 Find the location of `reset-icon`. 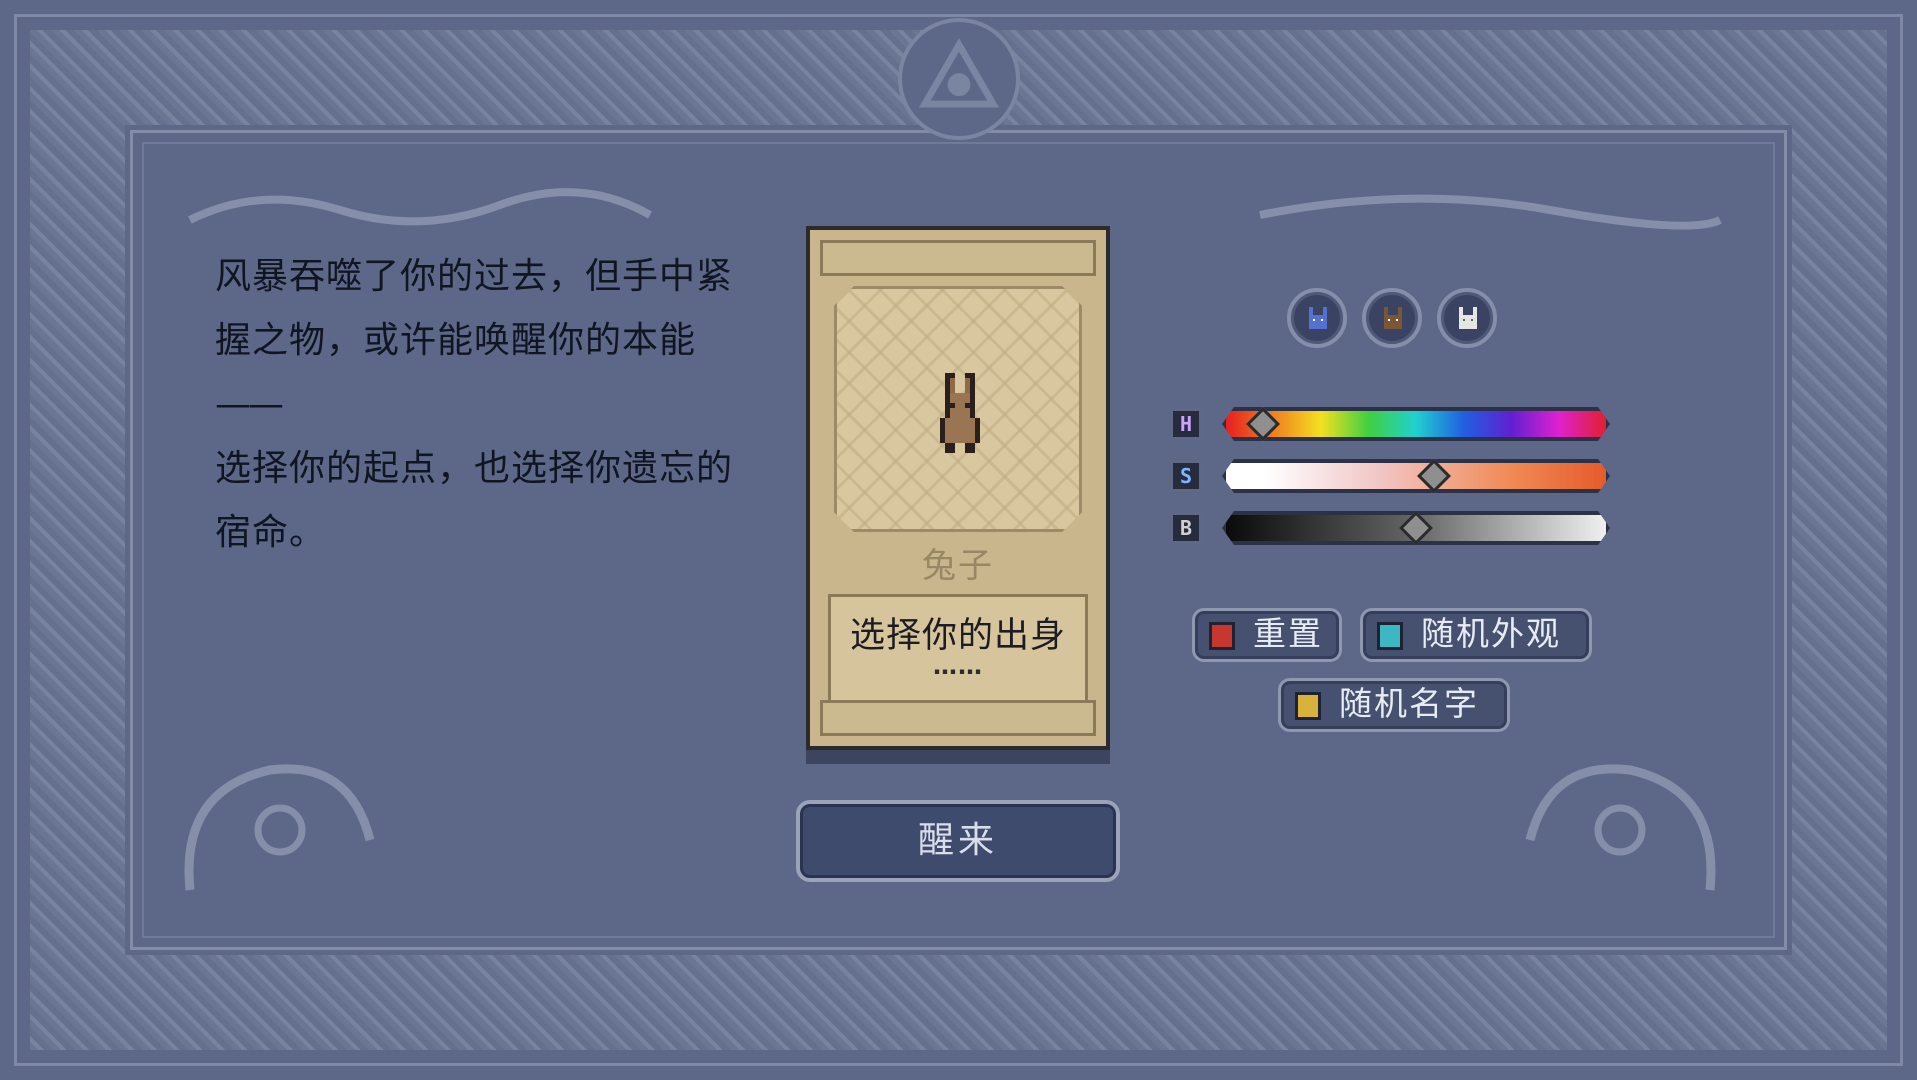

reset-icon is located at coordinates (1222, 636).